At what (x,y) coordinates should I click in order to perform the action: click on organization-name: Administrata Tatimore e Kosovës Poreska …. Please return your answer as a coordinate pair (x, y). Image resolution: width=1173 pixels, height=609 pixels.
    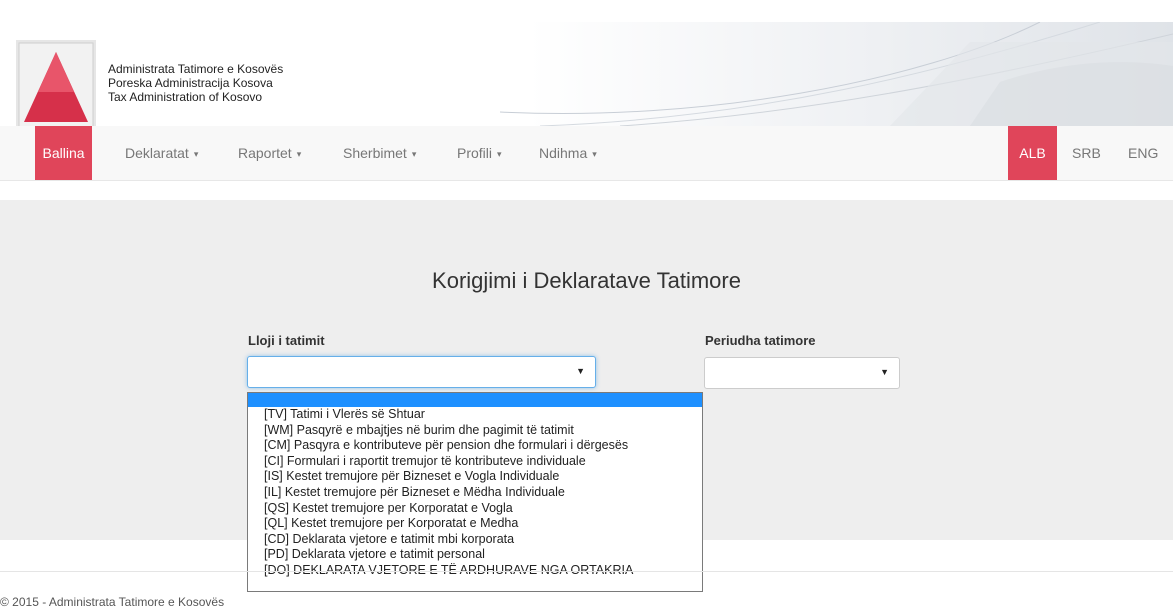
    Looking at the image, I should click on (195, 83).